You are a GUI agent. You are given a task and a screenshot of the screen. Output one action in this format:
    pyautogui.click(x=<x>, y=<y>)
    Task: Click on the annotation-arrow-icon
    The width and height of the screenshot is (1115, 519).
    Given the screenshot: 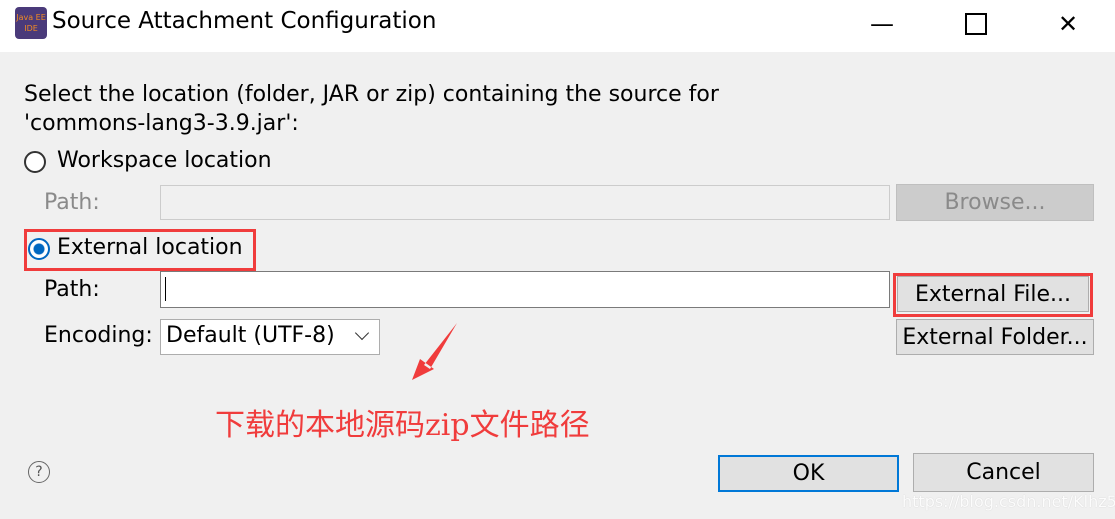 What is the action you would take?
    pyautogui.click(x=434, y=351)
    